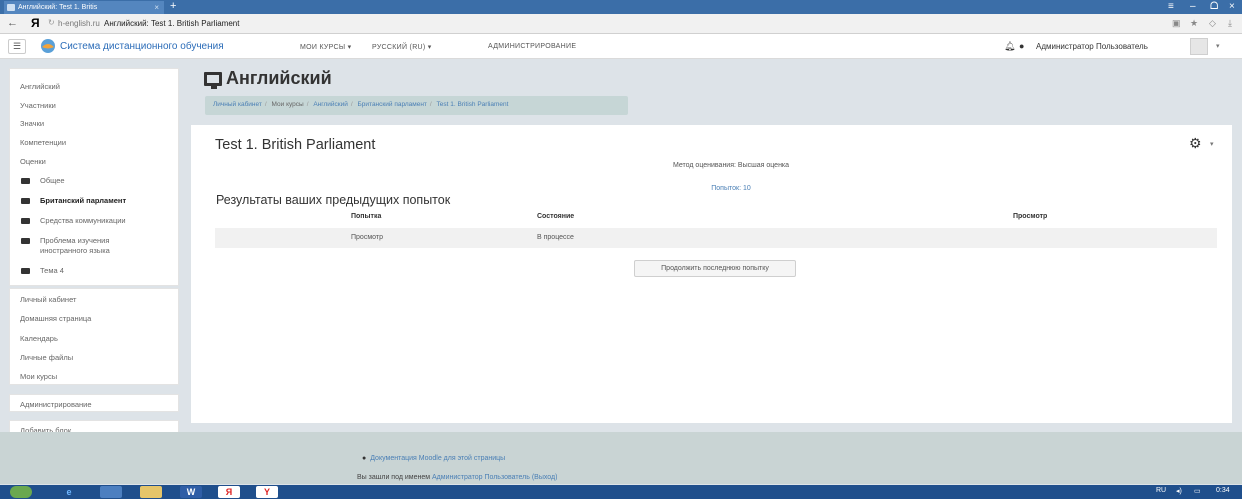 The image size is (1242, 499). Describe the element at coordinates (11, 7) in the screenshot. I see `favicon-icon` at that location.